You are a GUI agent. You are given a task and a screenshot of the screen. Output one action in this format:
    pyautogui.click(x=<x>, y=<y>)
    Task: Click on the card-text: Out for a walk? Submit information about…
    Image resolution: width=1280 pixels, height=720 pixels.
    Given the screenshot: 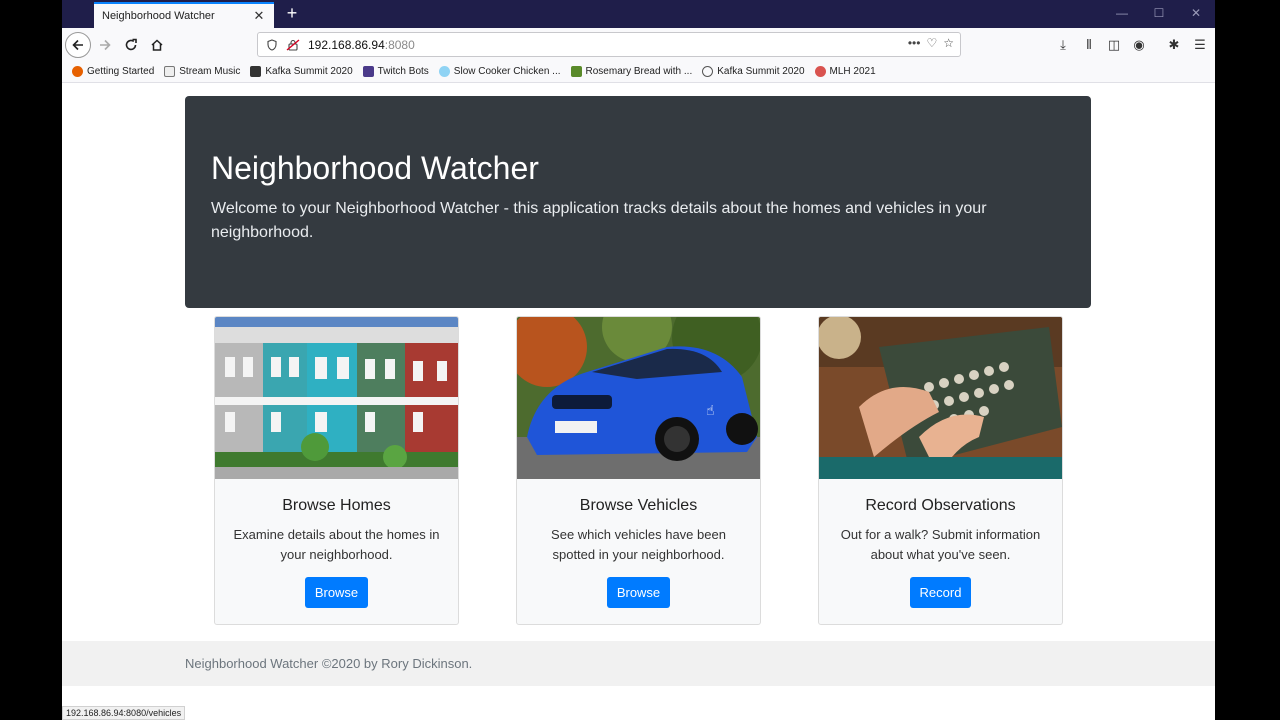 What is the action you would take?
    pyautogui.click(x=940, y=544)
    